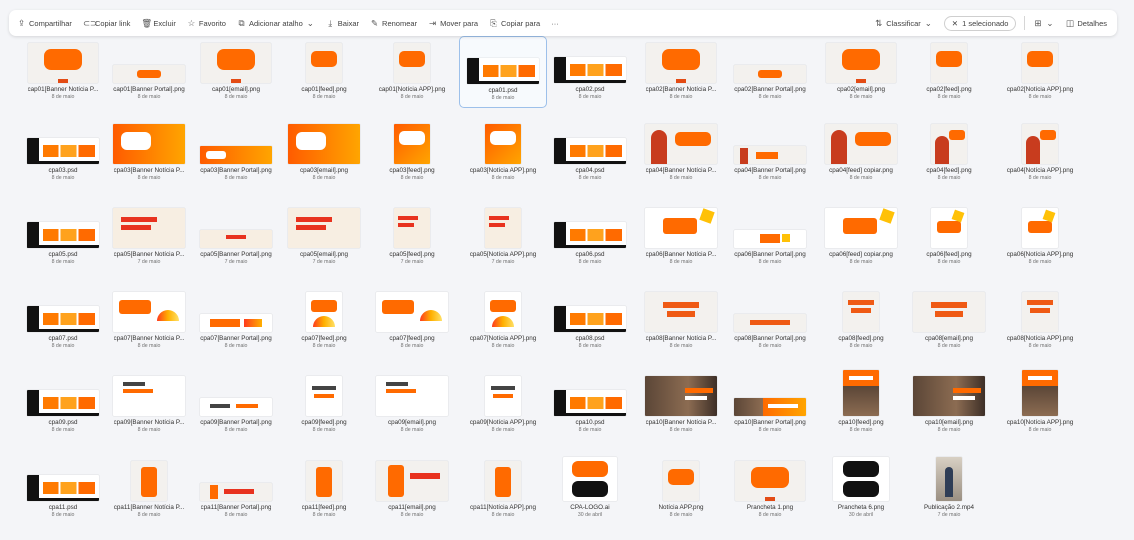 This screenshot has width=1134, height=540. I want to click on file-tile: cpa07[Banner Portal].png 8 de maio, so click(236, 321).